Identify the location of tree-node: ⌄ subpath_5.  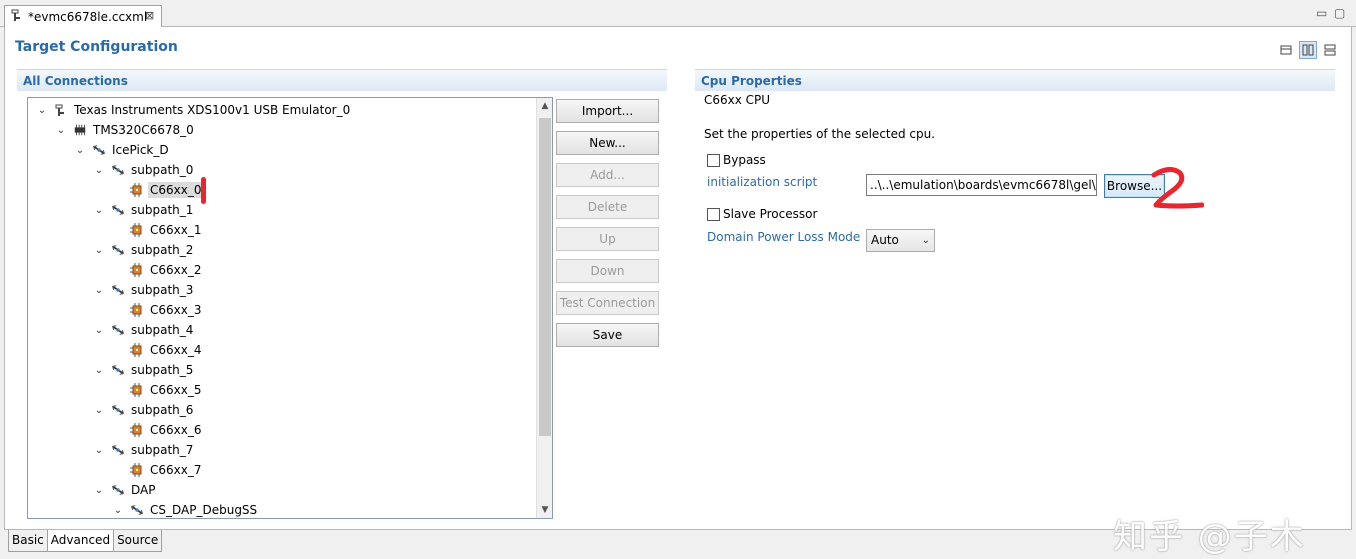
(144, 370).